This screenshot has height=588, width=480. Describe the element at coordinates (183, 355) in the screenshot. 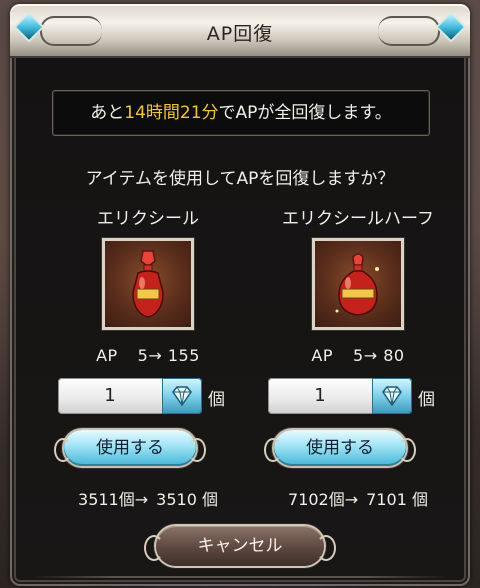

I see `ap-to: 155` at that location.